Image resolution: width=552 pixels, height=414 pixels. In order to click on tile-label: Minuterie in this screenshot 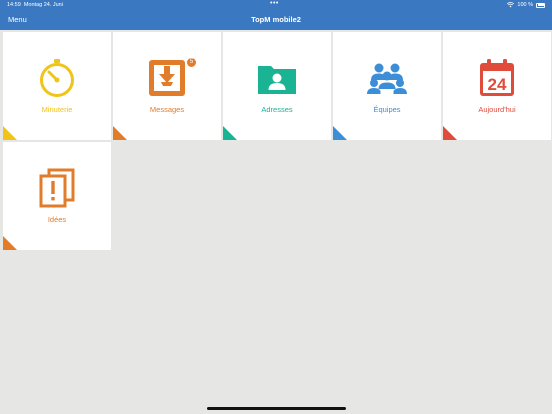, I will do `click(57, 109)`.